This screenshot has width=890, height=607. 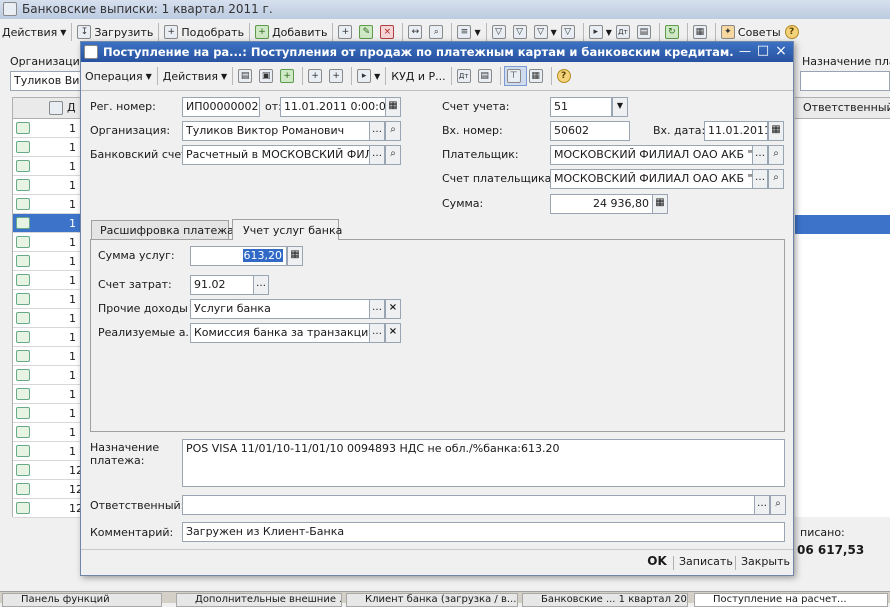 What do you see at coordinates (581, 107) in the screenshot?
I see `account-field: 51` at bounding box center [581, 107].